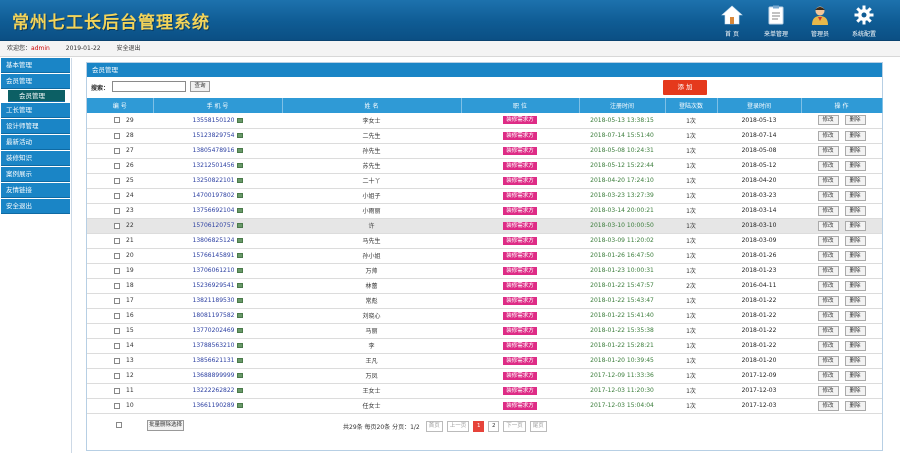  Describe the element at coordinates (214, 195) in the screenshot. I see `row-phone: 14700197802` at that location.